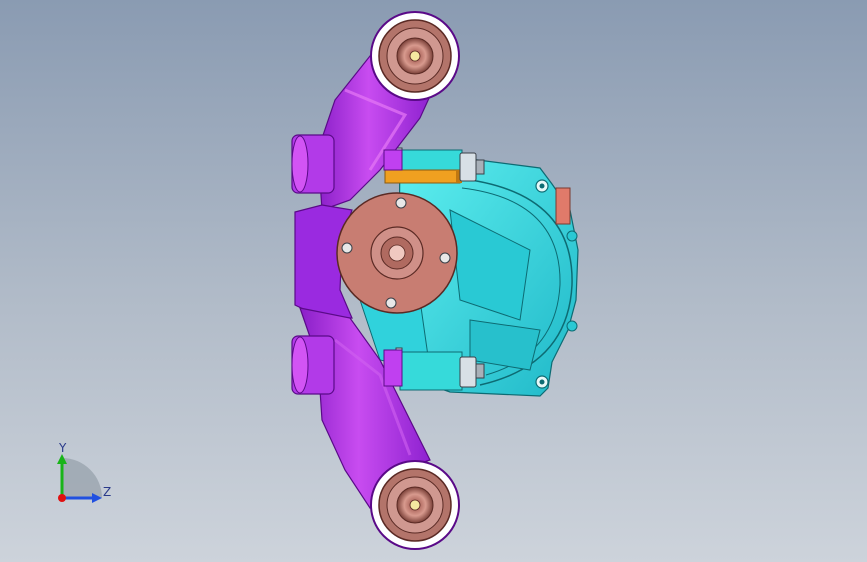 This screenshot has height=562, width=867. I want to click on drive-flange, so click(397, 253).